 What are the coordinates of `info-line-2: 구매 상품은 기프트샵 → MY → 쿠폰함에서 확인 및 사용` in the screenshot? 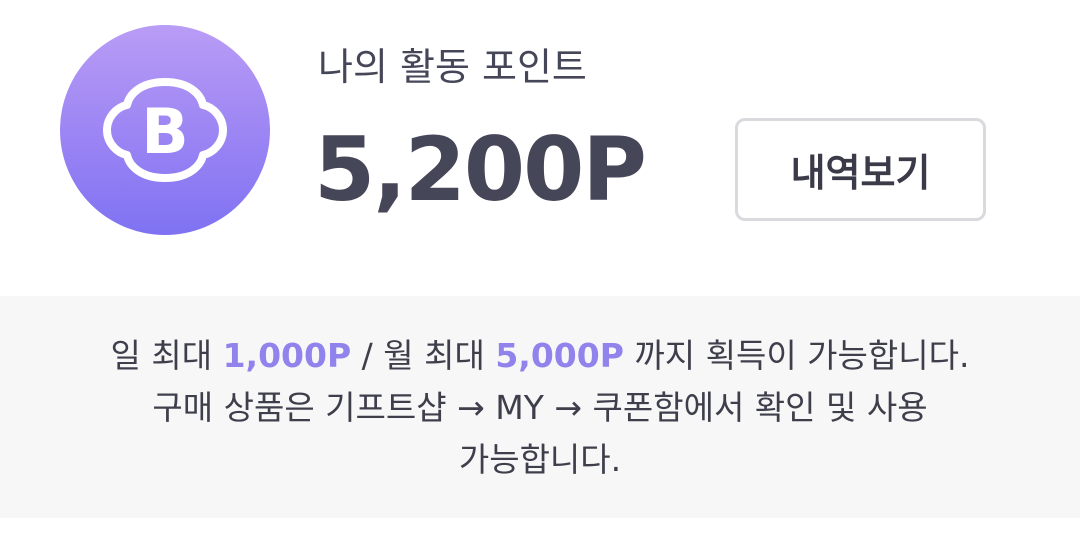 It's located at (540, 407).